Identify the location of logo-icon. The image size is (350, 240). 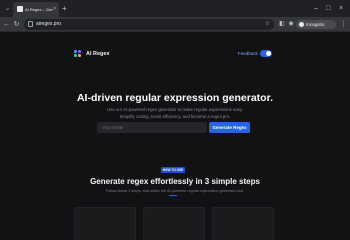
(78, 54).